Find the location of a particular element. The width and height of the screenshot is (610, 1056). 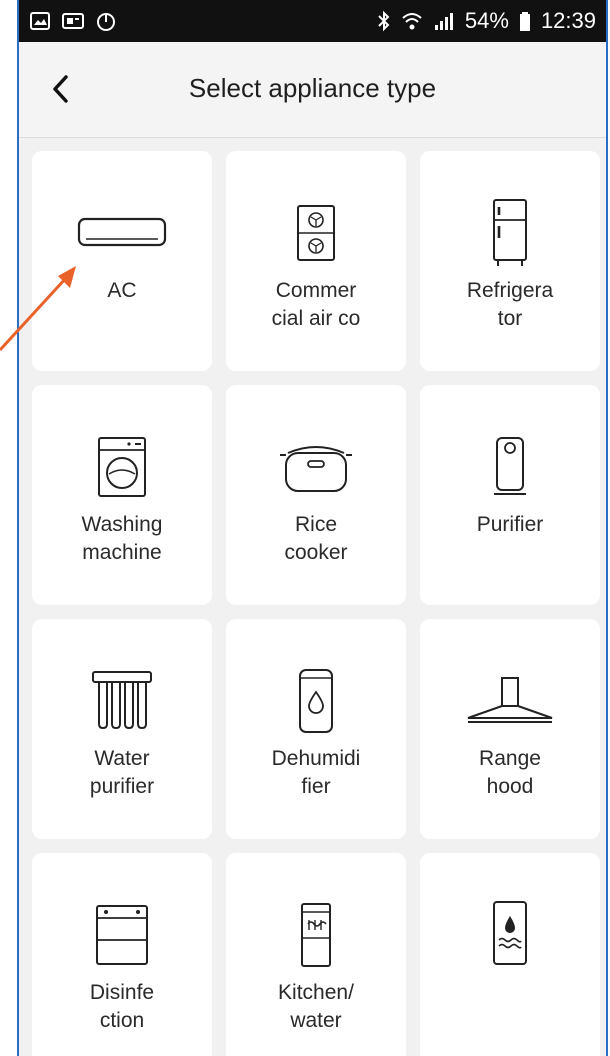

water-heater-icon is located at coordinates (510, 933).